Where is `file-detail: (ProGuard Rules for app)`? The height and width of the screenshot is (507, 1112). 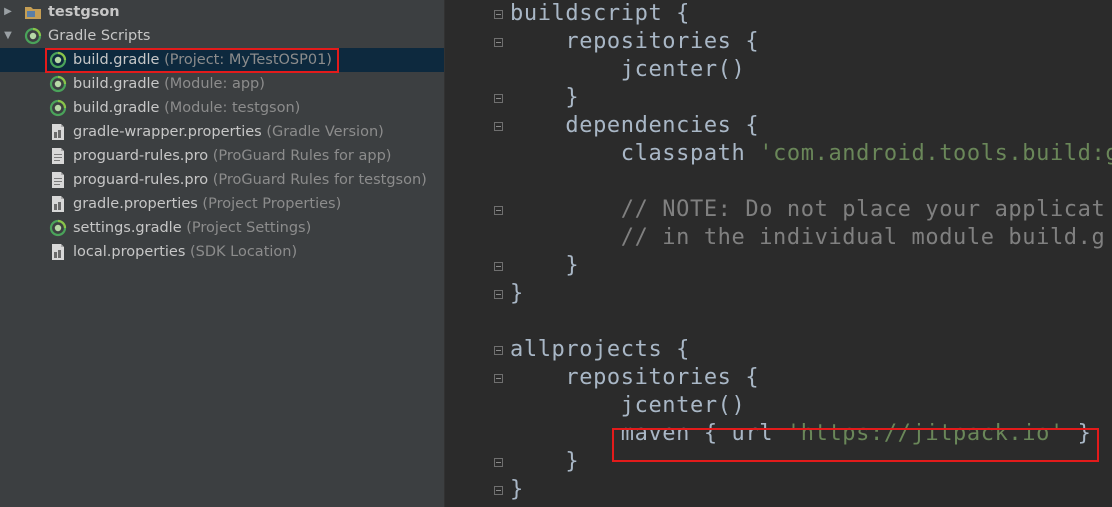 file-detail: (ProGuard Rules for app) is located at coordinates (300, 156).